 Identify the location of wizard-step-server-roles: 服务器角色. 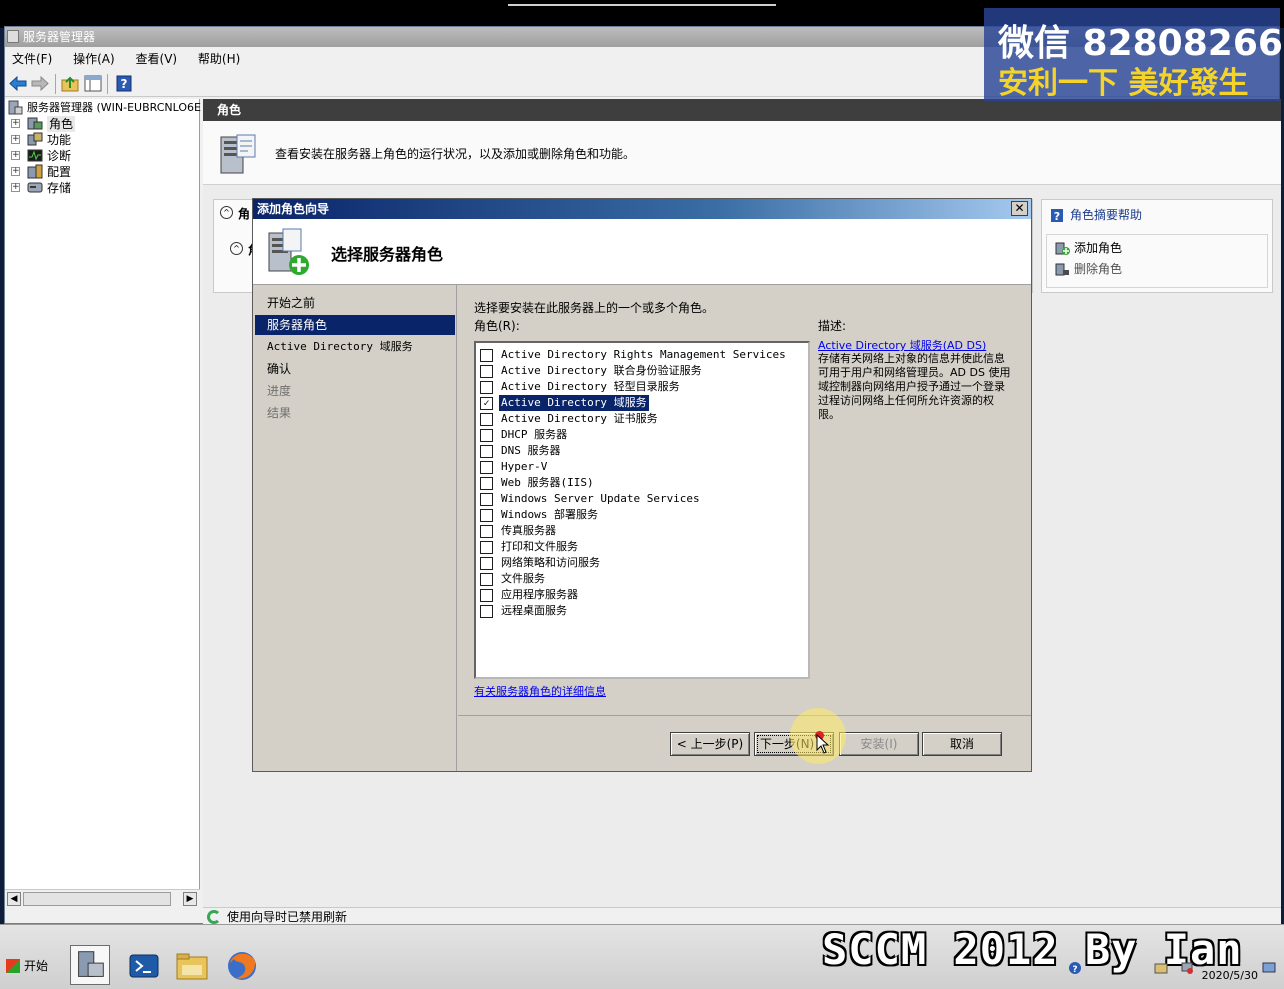
(355, 325).